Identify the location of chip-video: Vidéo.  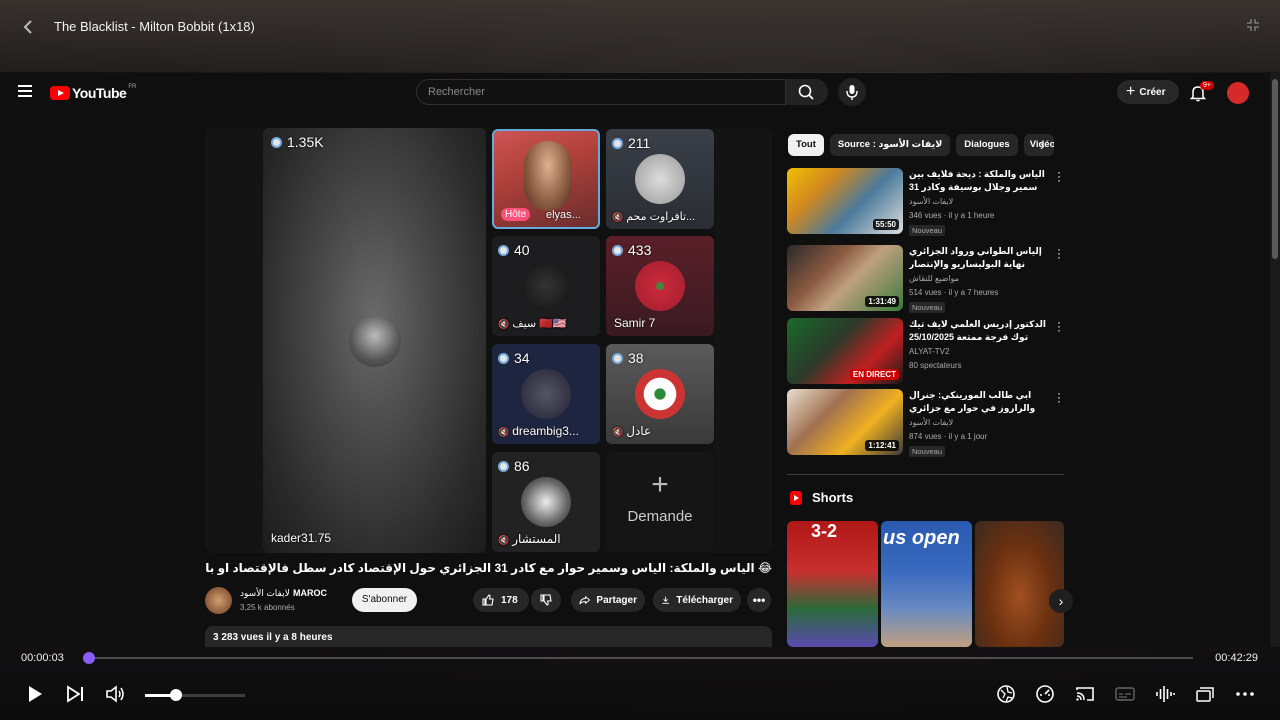
(1038, 145).